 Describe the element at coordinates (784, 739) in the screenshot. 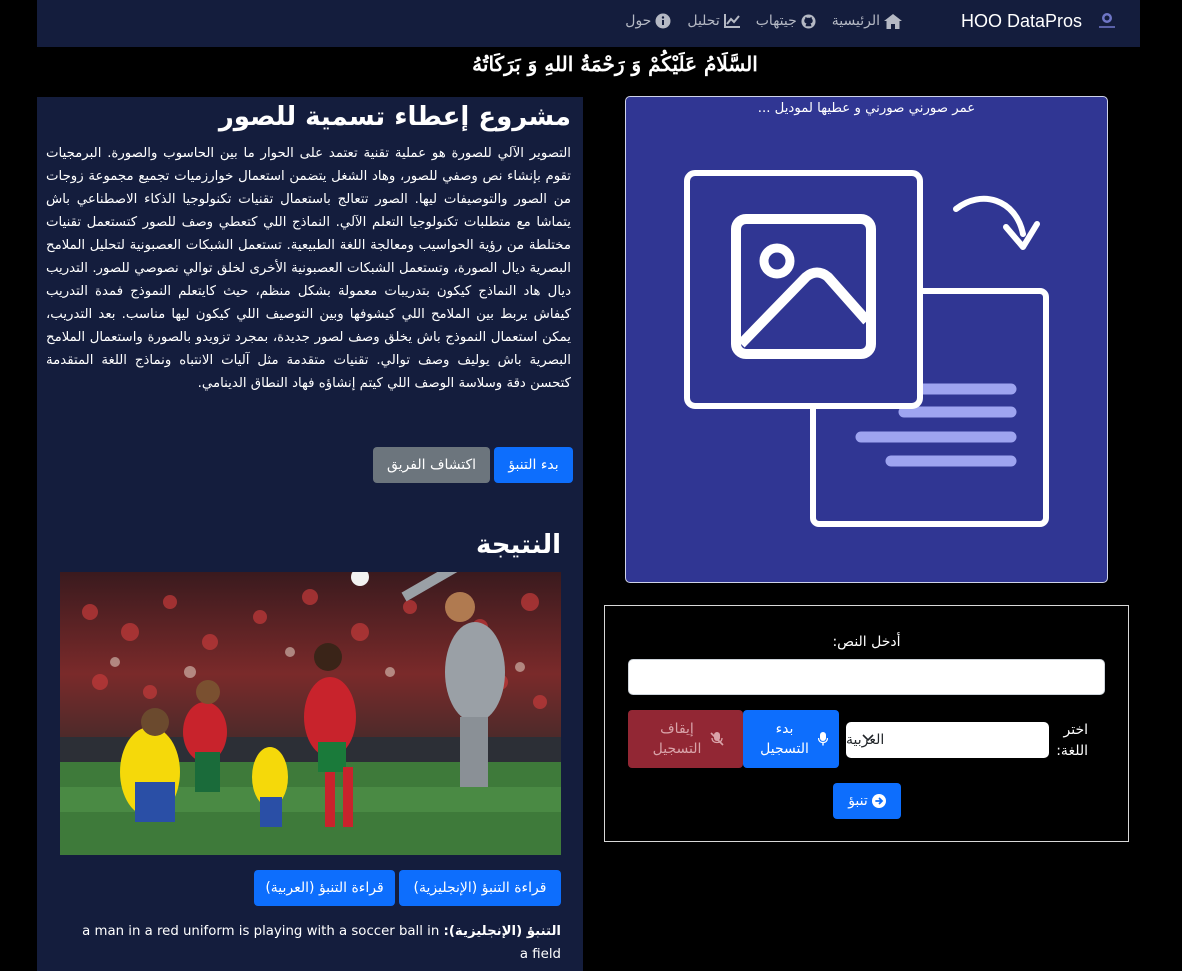

I see `start-recording-label: بدء التسجيل` at that location.